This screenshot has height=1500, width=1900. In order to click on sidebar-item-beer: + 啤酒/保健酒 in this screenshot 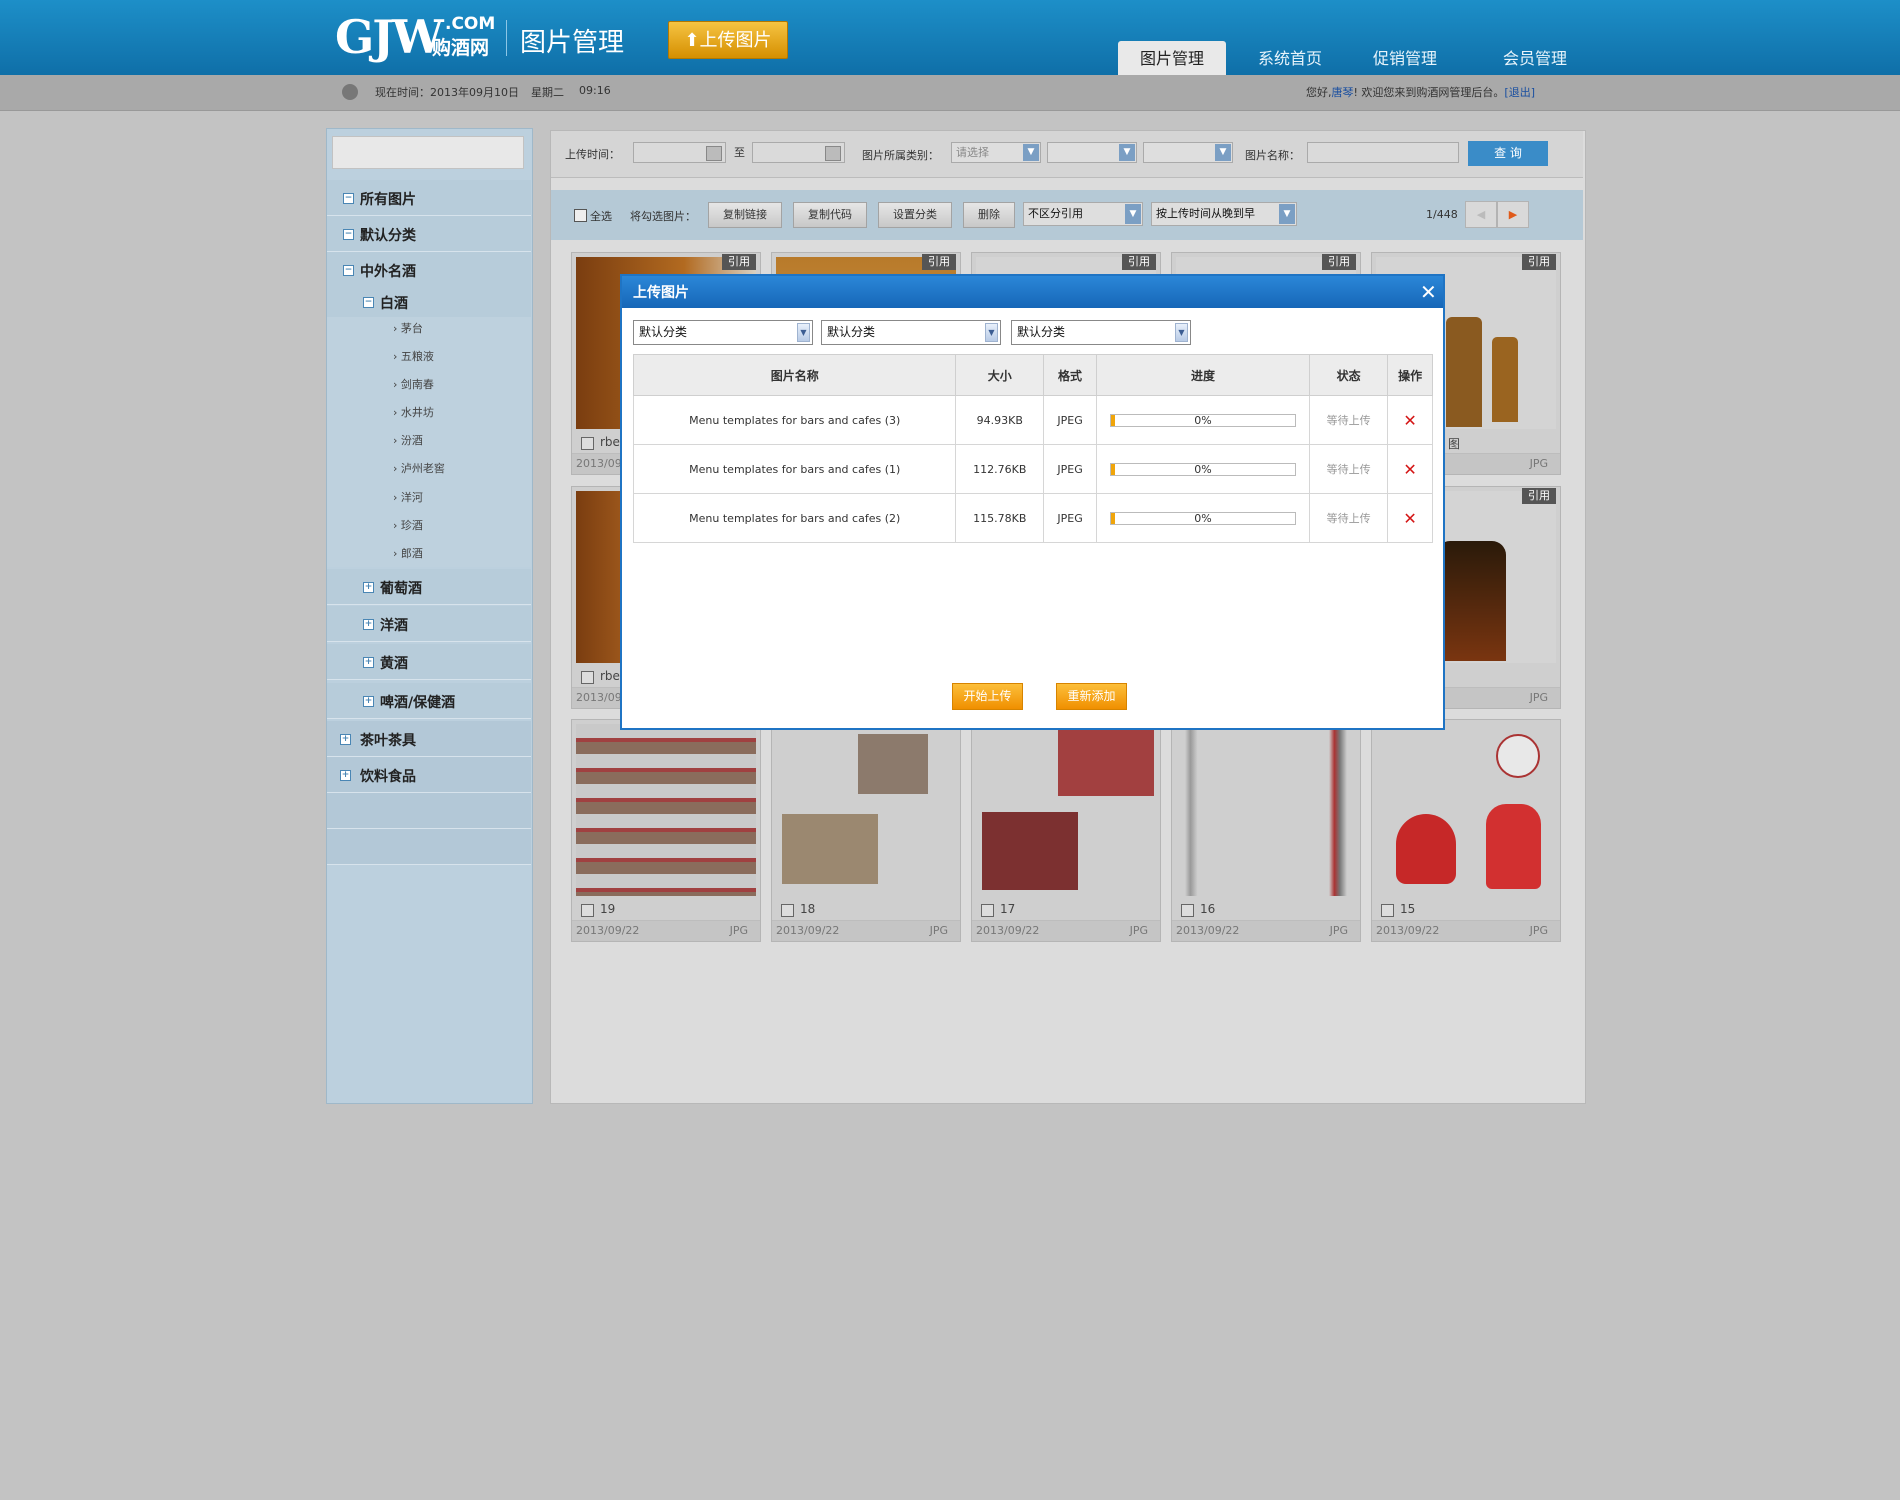, I will do `click(429, 701)`.